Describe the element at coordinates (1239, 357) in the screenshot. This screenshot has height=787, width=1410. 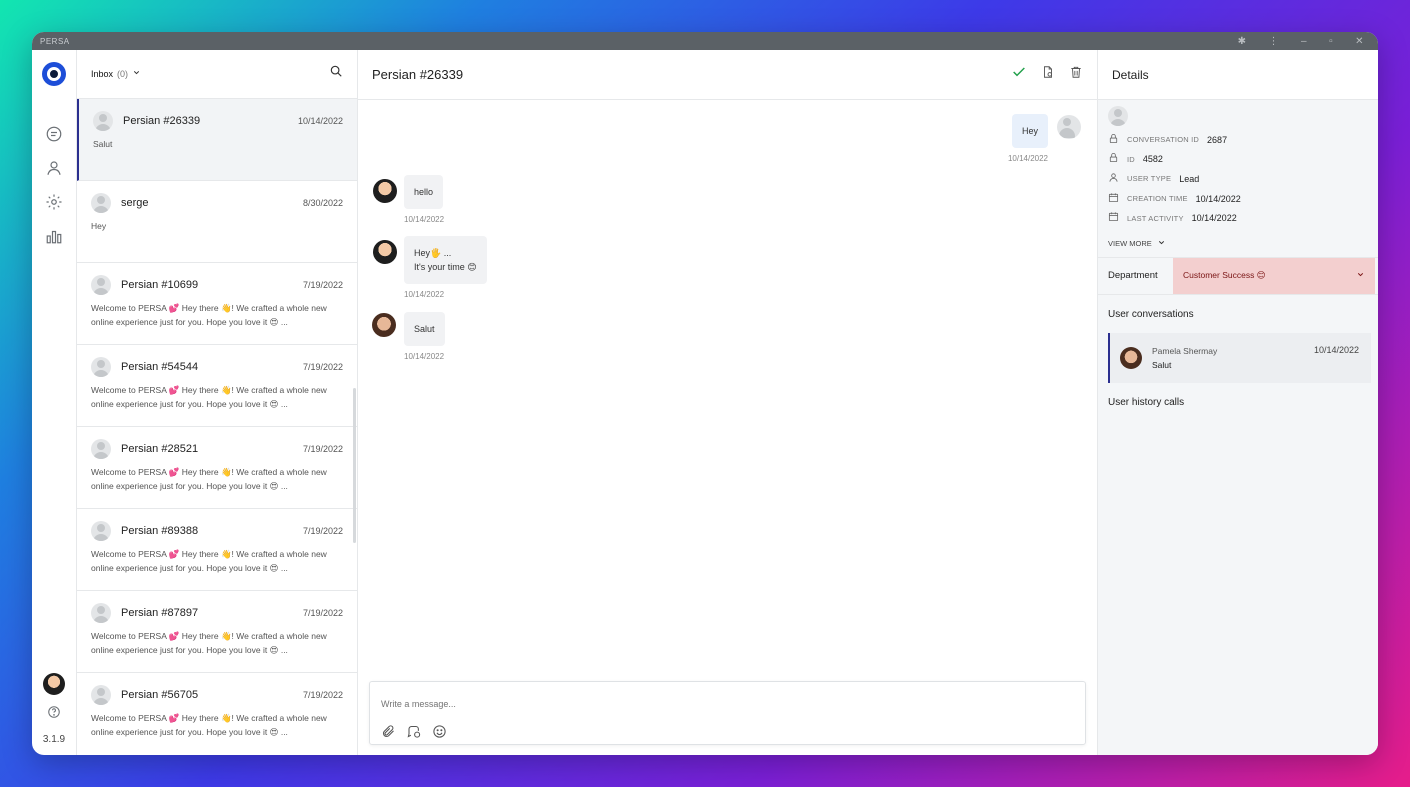
I see `user-conversation-item: Pamela Shermay Salut 10/14/2022` at that location.